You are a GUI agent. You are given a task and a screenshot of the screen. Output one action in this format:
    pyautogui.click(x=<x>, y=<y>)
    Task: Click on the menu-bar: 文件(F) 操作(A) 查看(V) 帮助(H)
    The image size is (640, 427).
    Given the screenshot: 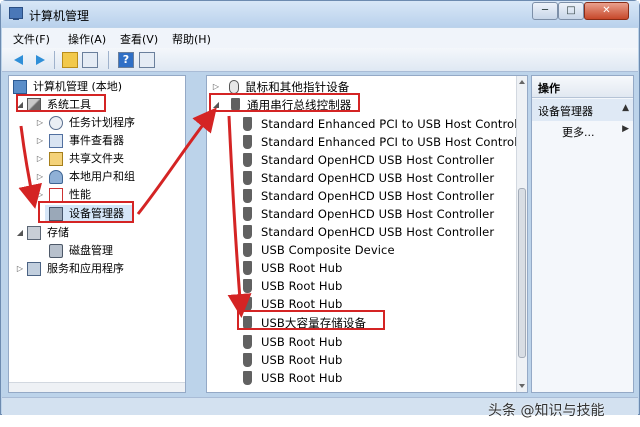 What is the action you would take?
    pyautogui.click(x=320, y=38)
    